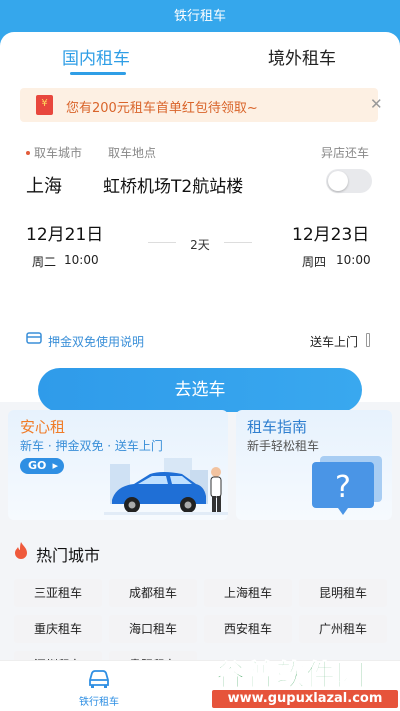  What do you see at coordinates (44, 262) in the screenshot?
I see `start-weekday: 周二` at bounding box center [44, 262].